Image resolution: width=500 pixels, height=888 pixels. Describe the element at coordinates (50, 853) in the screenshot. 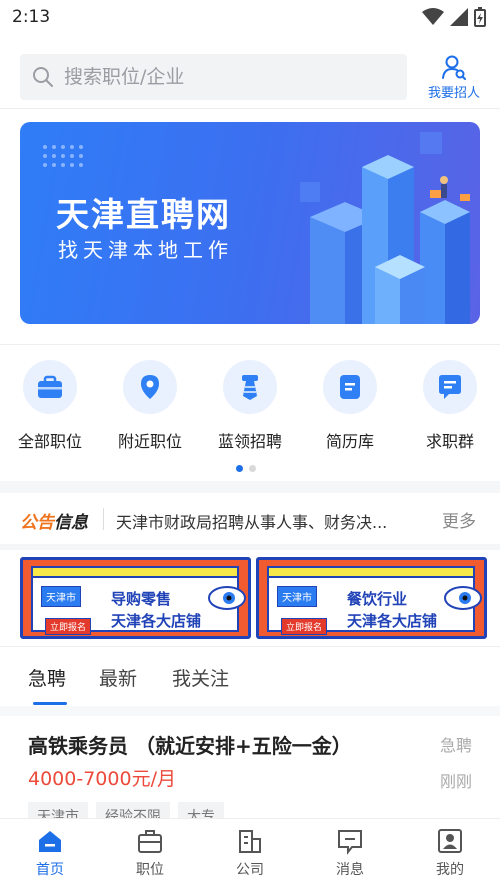

I see `nav-item-home: 首页` at that location.